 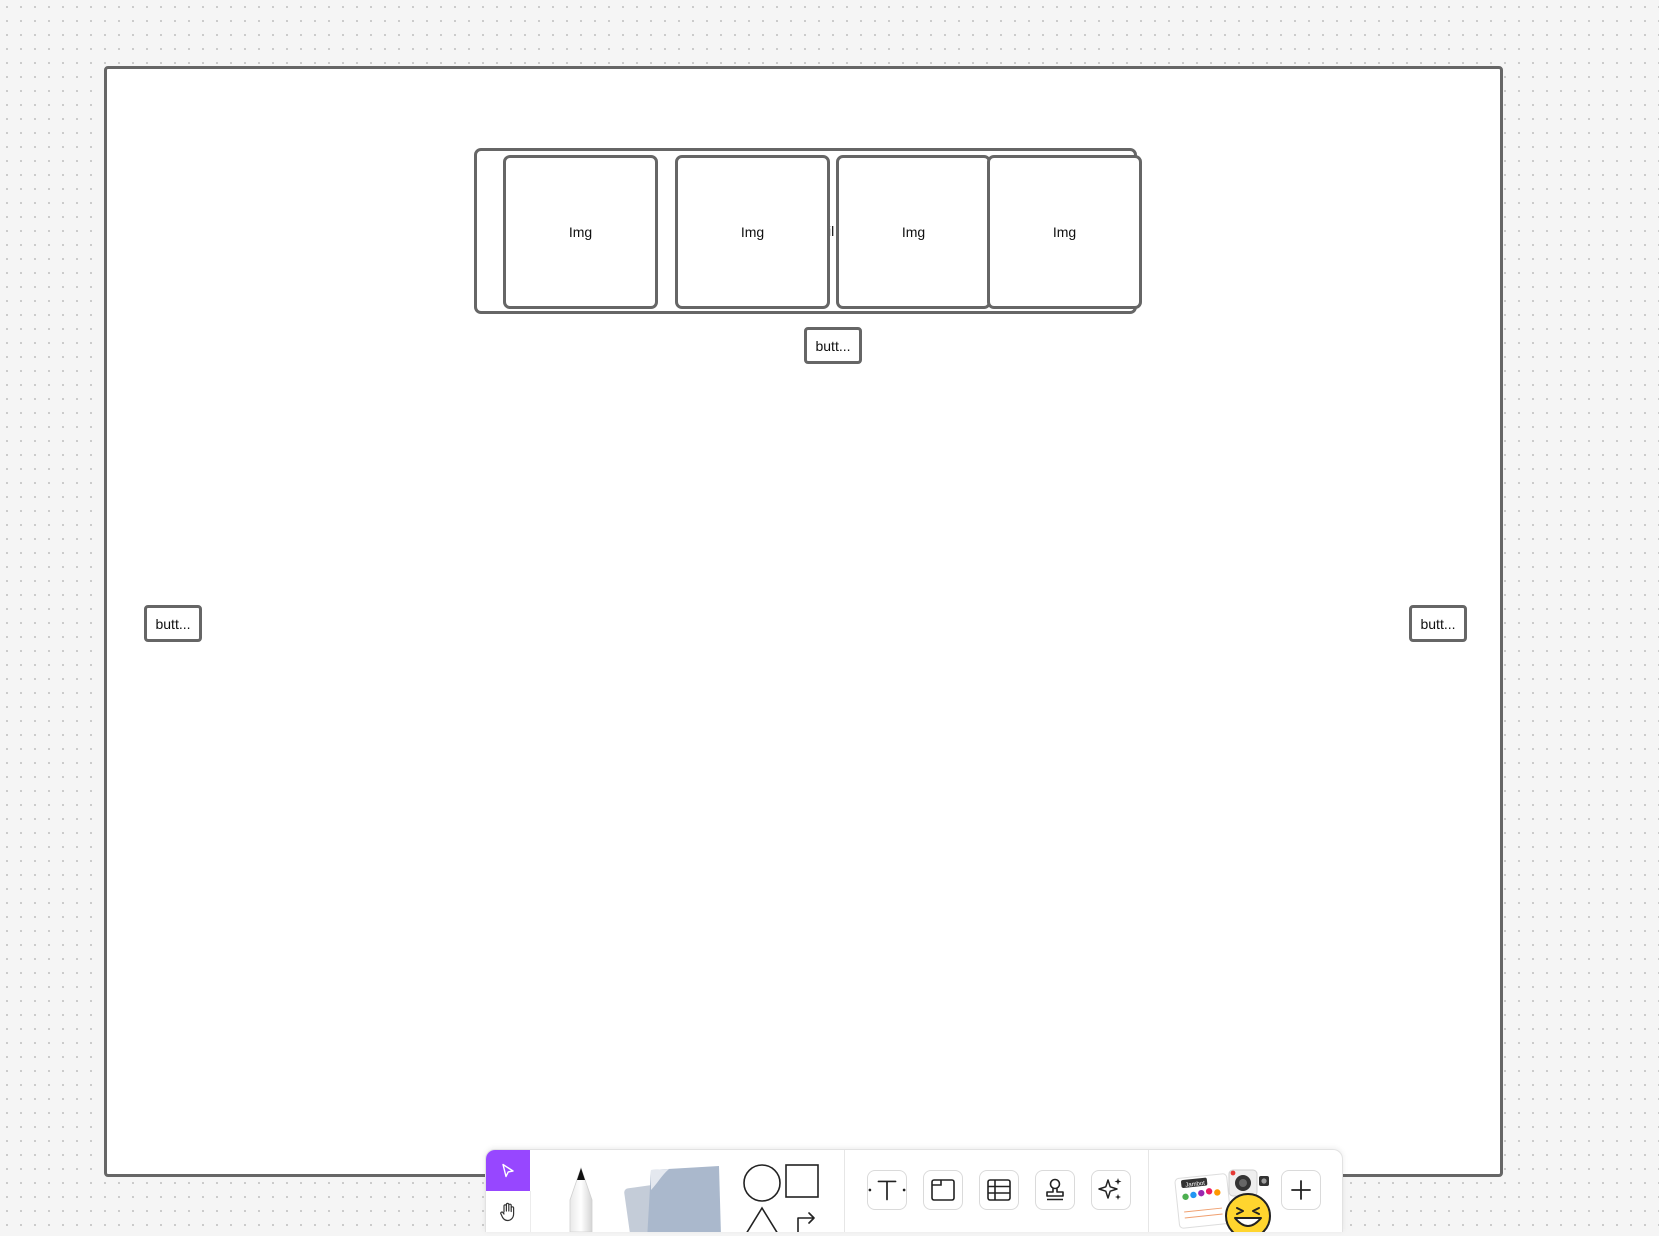 I want to click on plus-icon, so click(x=1301, y=1190).